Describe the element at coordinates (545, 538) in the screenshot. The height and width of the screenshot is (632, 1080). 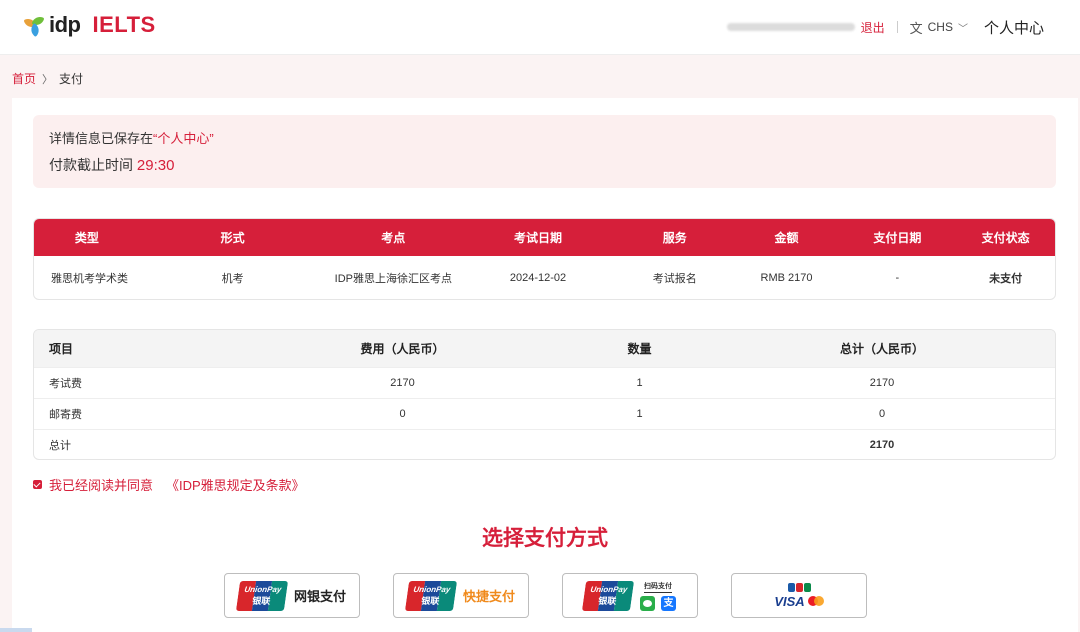
I see `payment-method-title: 选择支付方式` at that location.